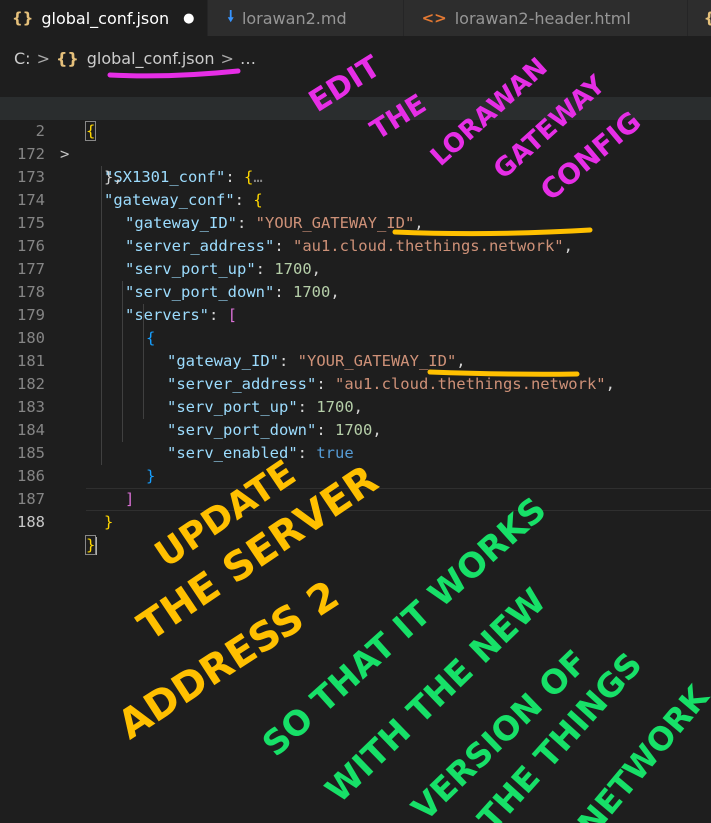 This screenshot has width=711, height=823. I want to click on code-line: 180 "gateway_ID": "YOUR_GATEWAY_ID",, so click(355, 337).